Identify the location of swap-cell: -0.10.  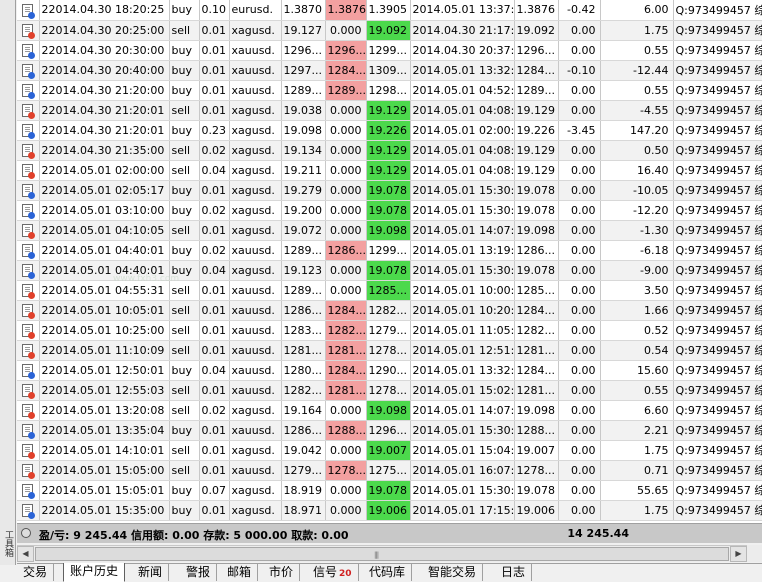
(579, 70).